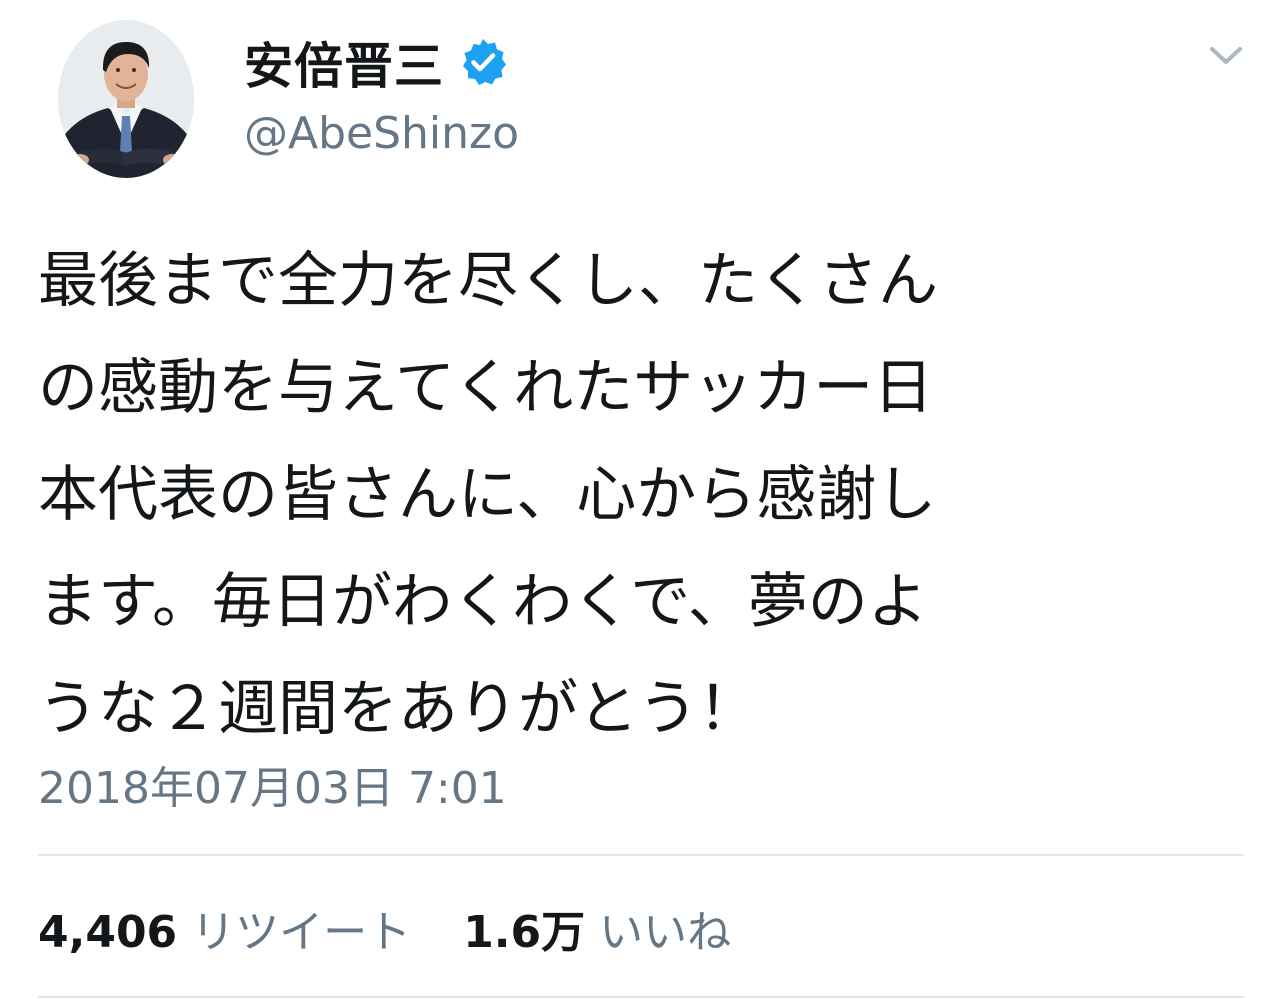  Describe the element at coordinates (483, 62) in the screenshot. I see `verified-badge-icon` at that location.